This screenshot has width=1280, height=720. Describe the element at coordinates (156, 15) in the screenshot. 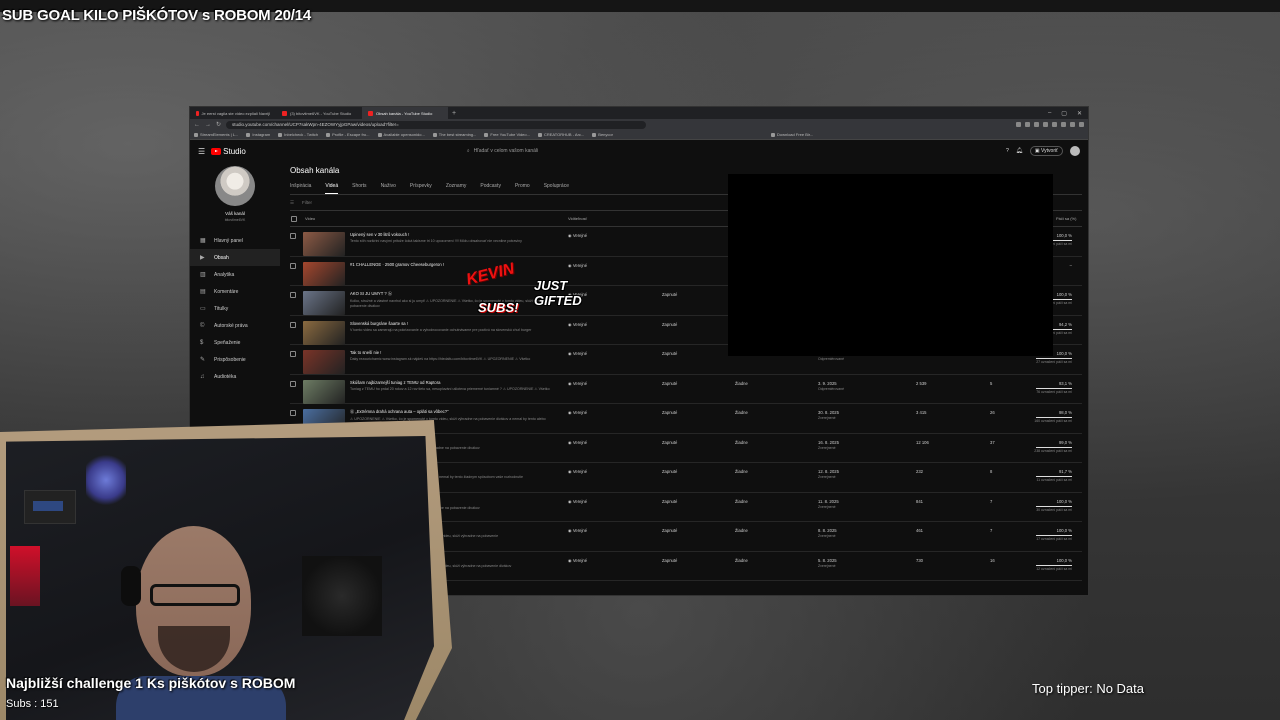

I see `sub-goal-title: SUB GOAL KILO PIŠKÓTOV s ROBOM 20/14` at that location.